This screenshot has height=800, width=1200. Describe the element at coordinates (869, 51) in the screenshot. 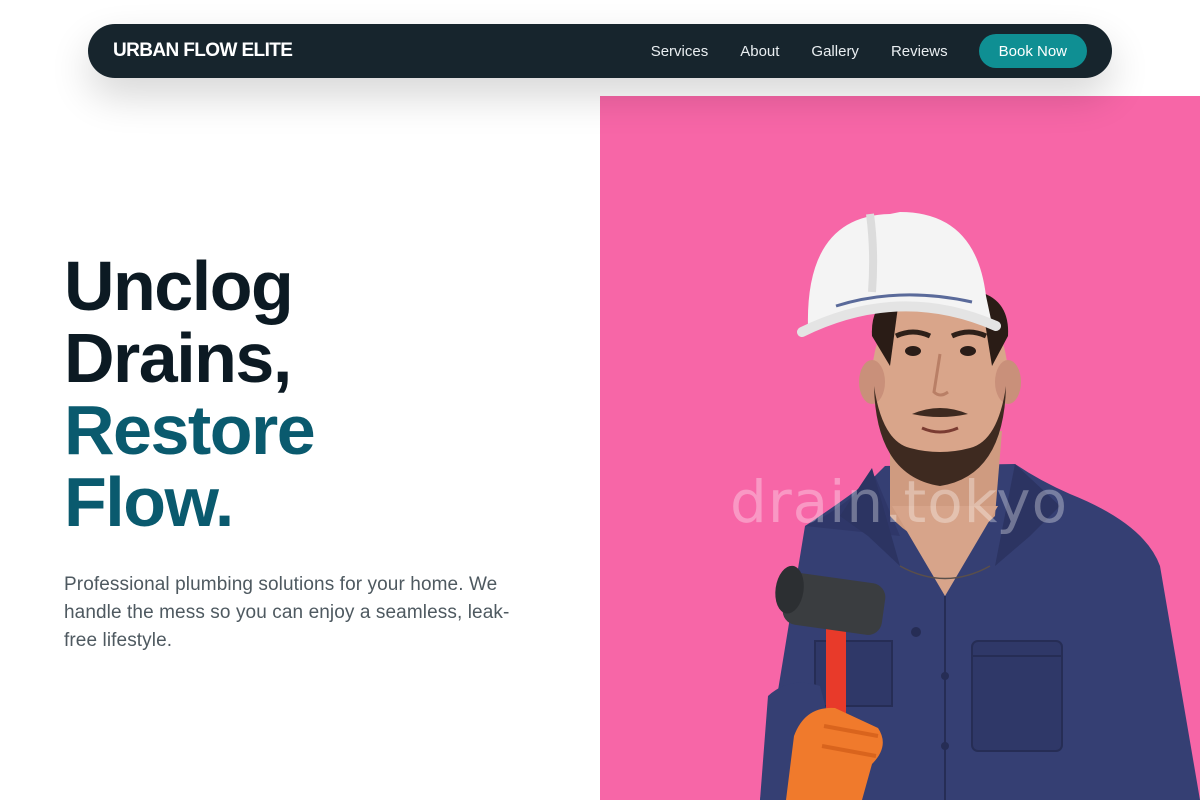

I see `nav-links: Services About Gallery Reviews Book Now` at that location.